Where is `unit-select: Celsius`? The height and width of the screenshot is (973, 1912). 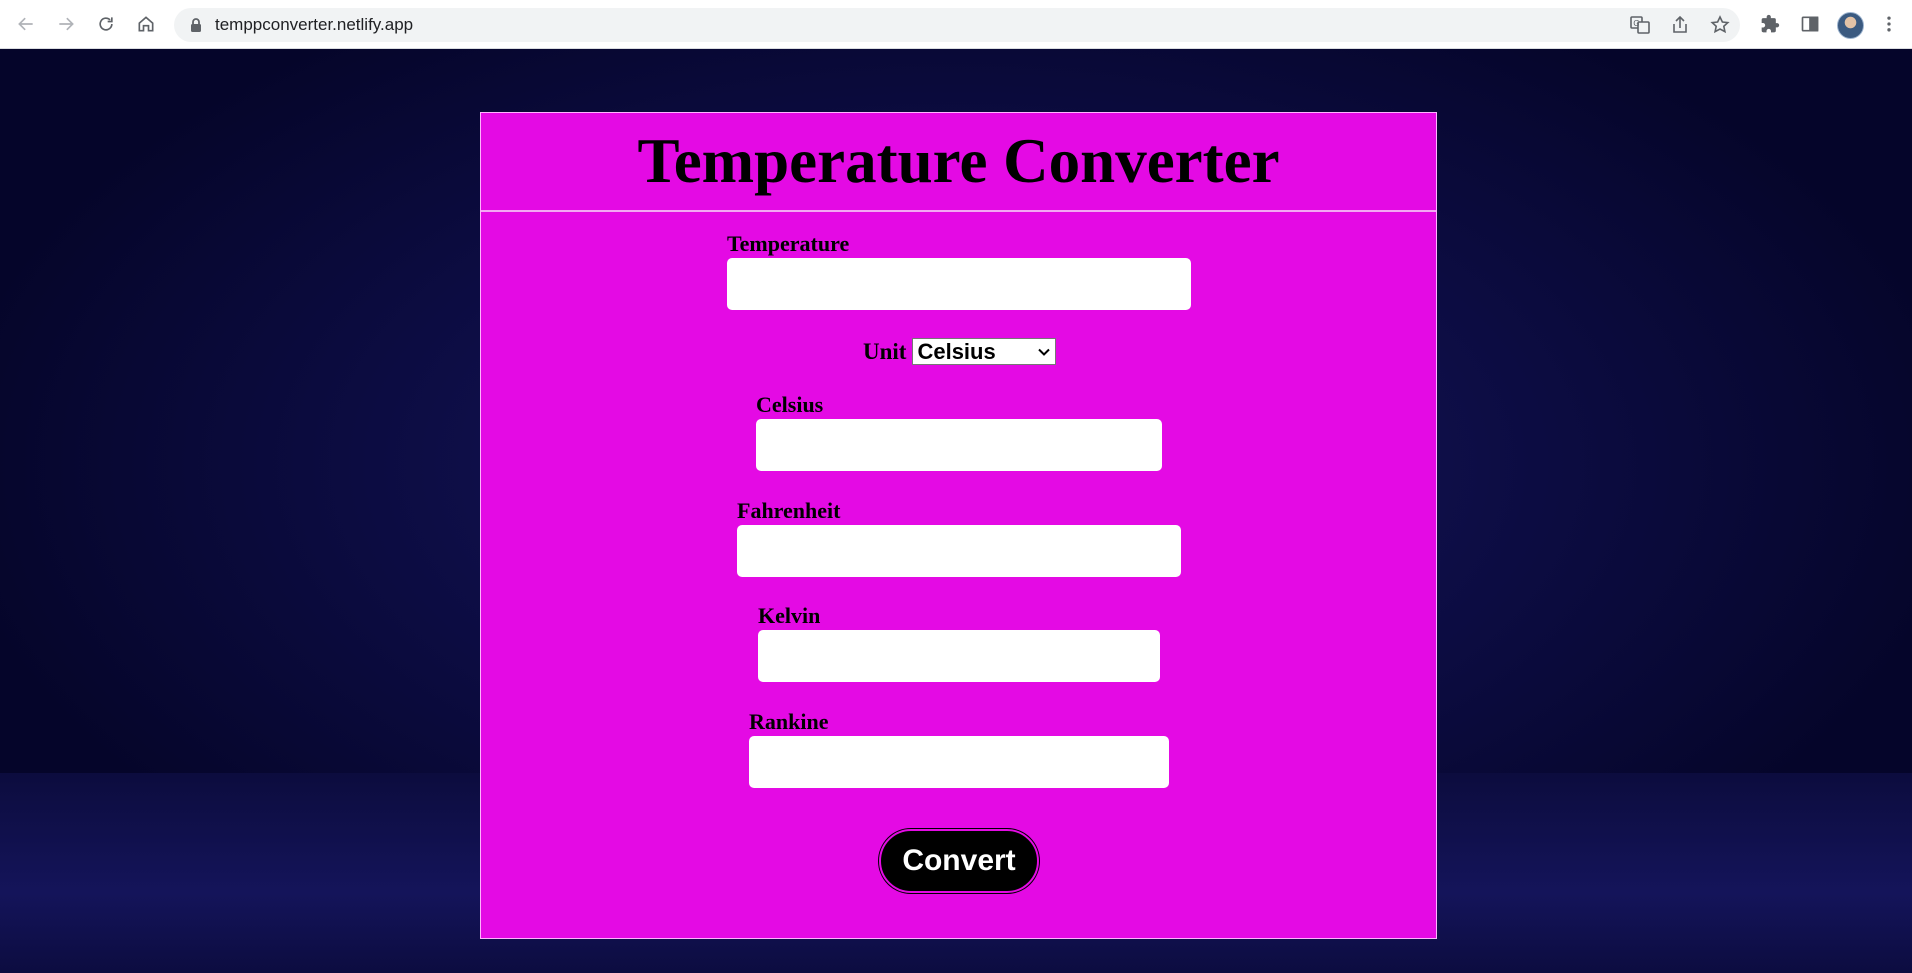 unit-select: Celsius is located at coordinates (984, 351).